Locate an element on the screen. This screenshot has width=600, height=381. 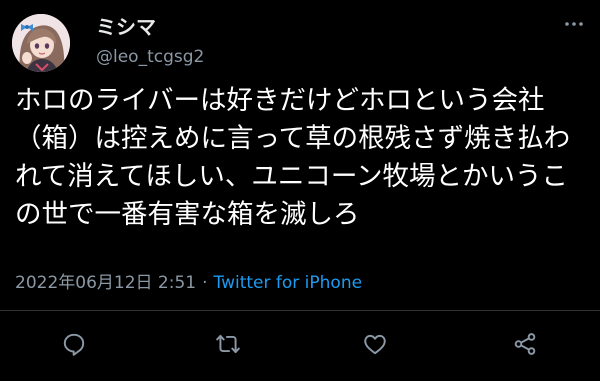
tweet-meta: 2022年06月12日 2:51 · Twitter for iPhone is located at coordinates (188, 283).